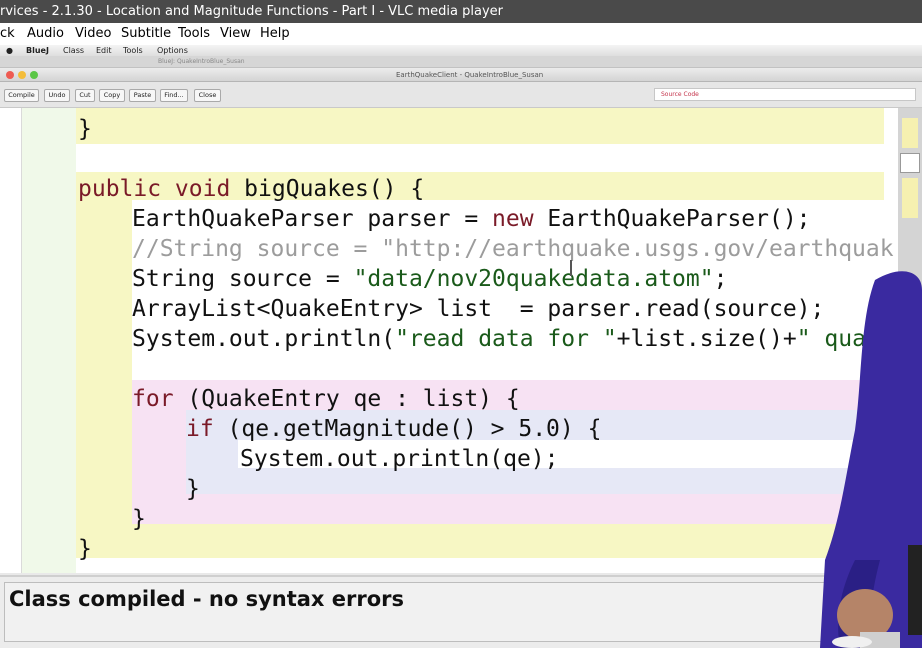  I want to click on blank-line-block, so click(508, 366).